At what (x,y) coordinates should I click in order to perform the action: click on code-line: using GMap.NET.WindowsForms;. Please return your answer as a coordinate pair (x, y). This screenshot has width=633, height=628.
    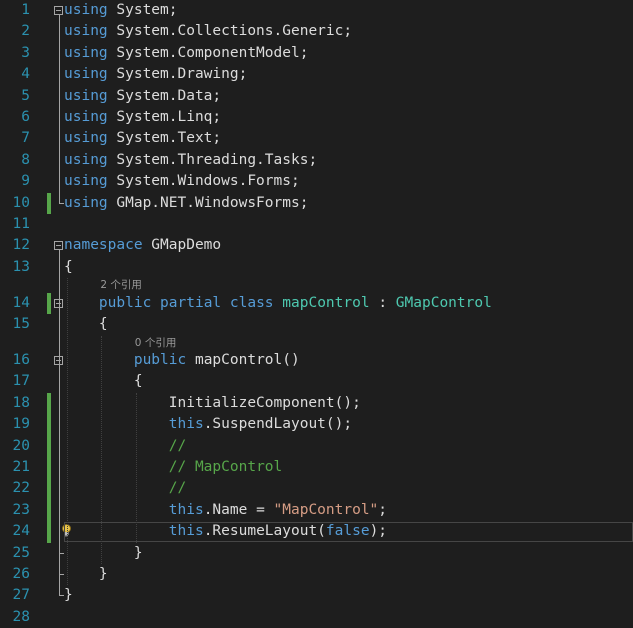
    Looking at the image, I should click on (186, 203).